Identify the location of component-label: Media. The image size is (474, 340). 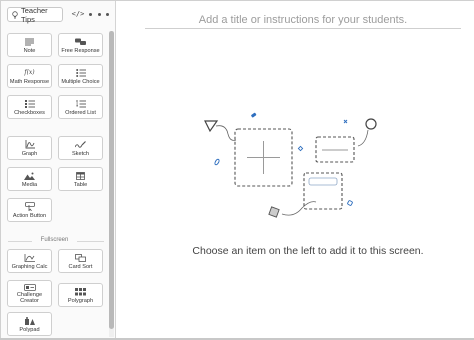
(29, 185).